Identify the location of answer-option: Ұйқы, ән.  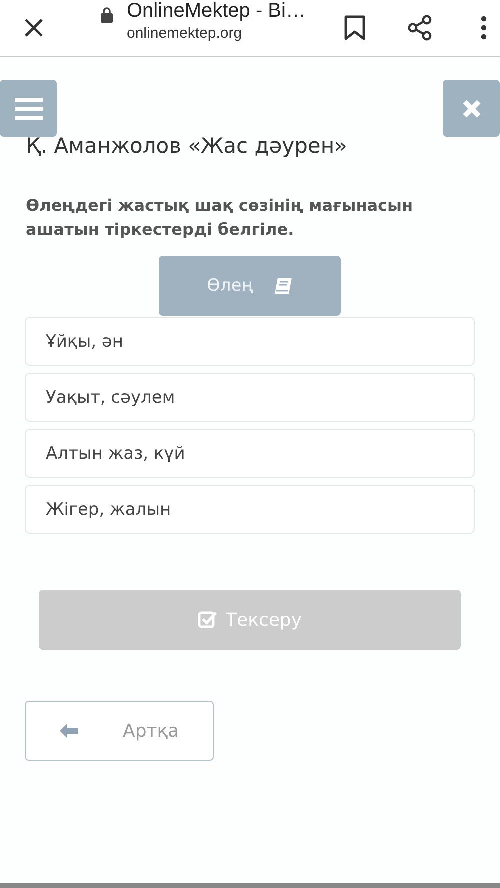
(250, 341).